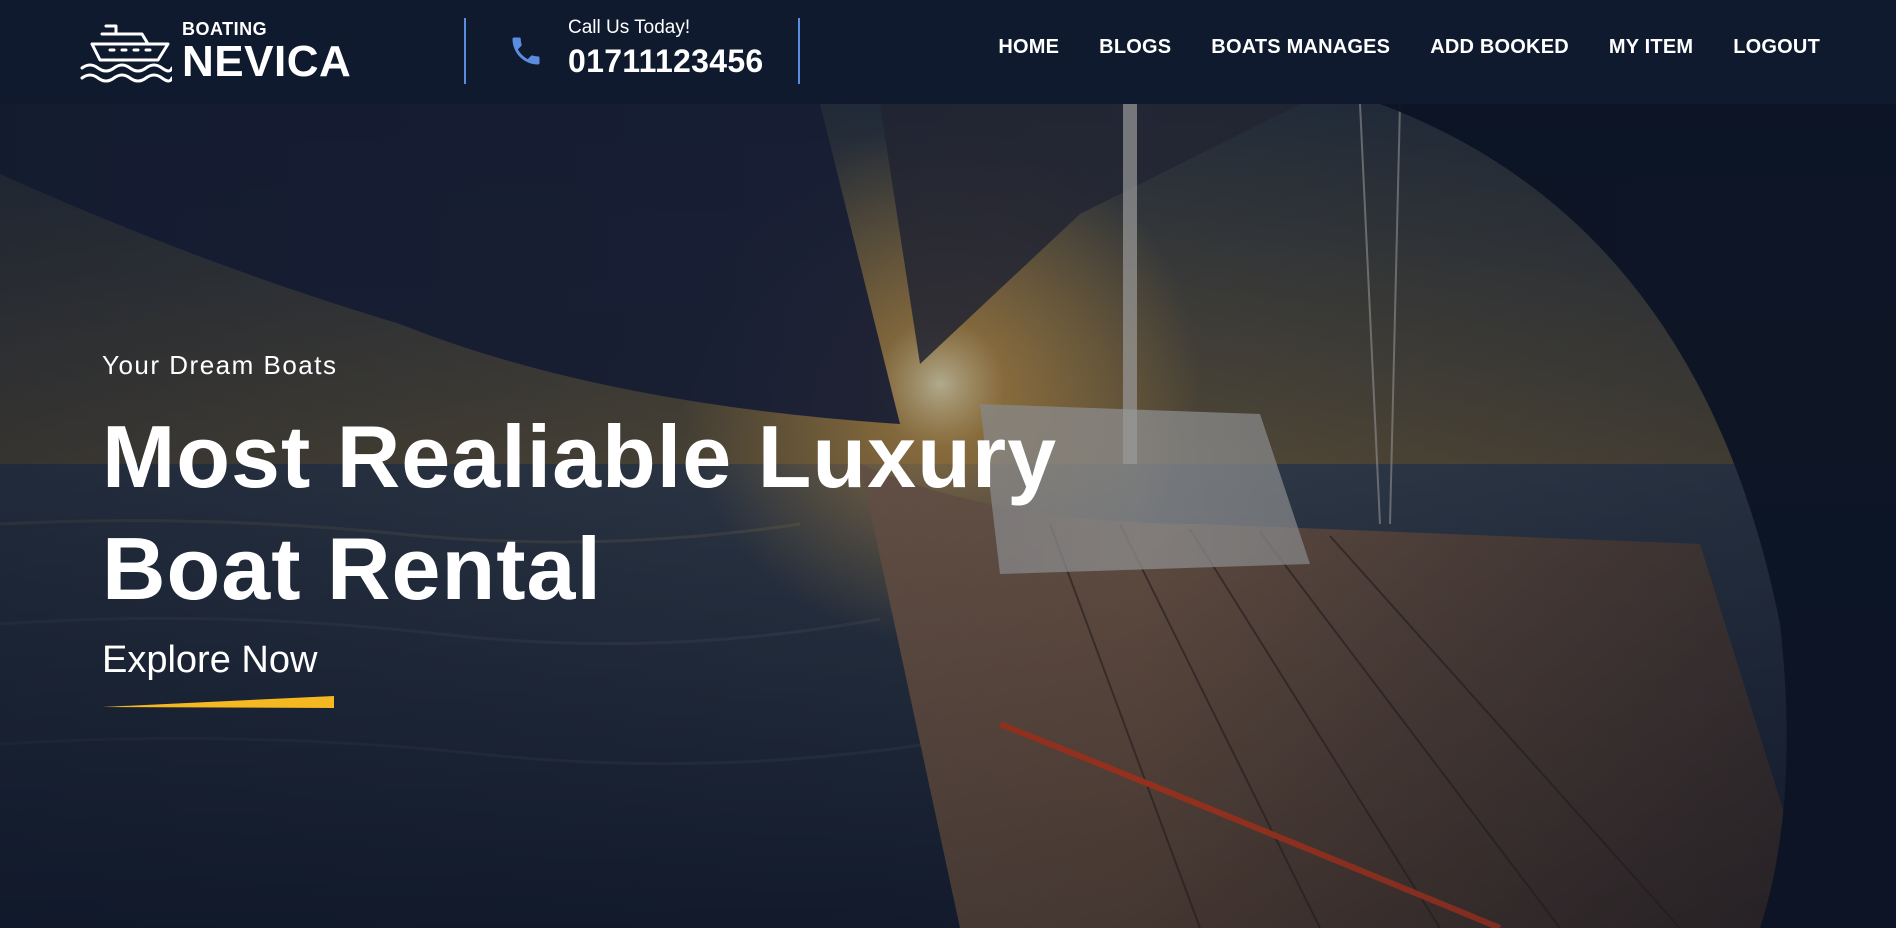 The image size is (1896, 928). Describe the element at coordinates (580, 456) in the screenshot. I see `hero-title-line-1: Most Realiable Luxury` at that location.